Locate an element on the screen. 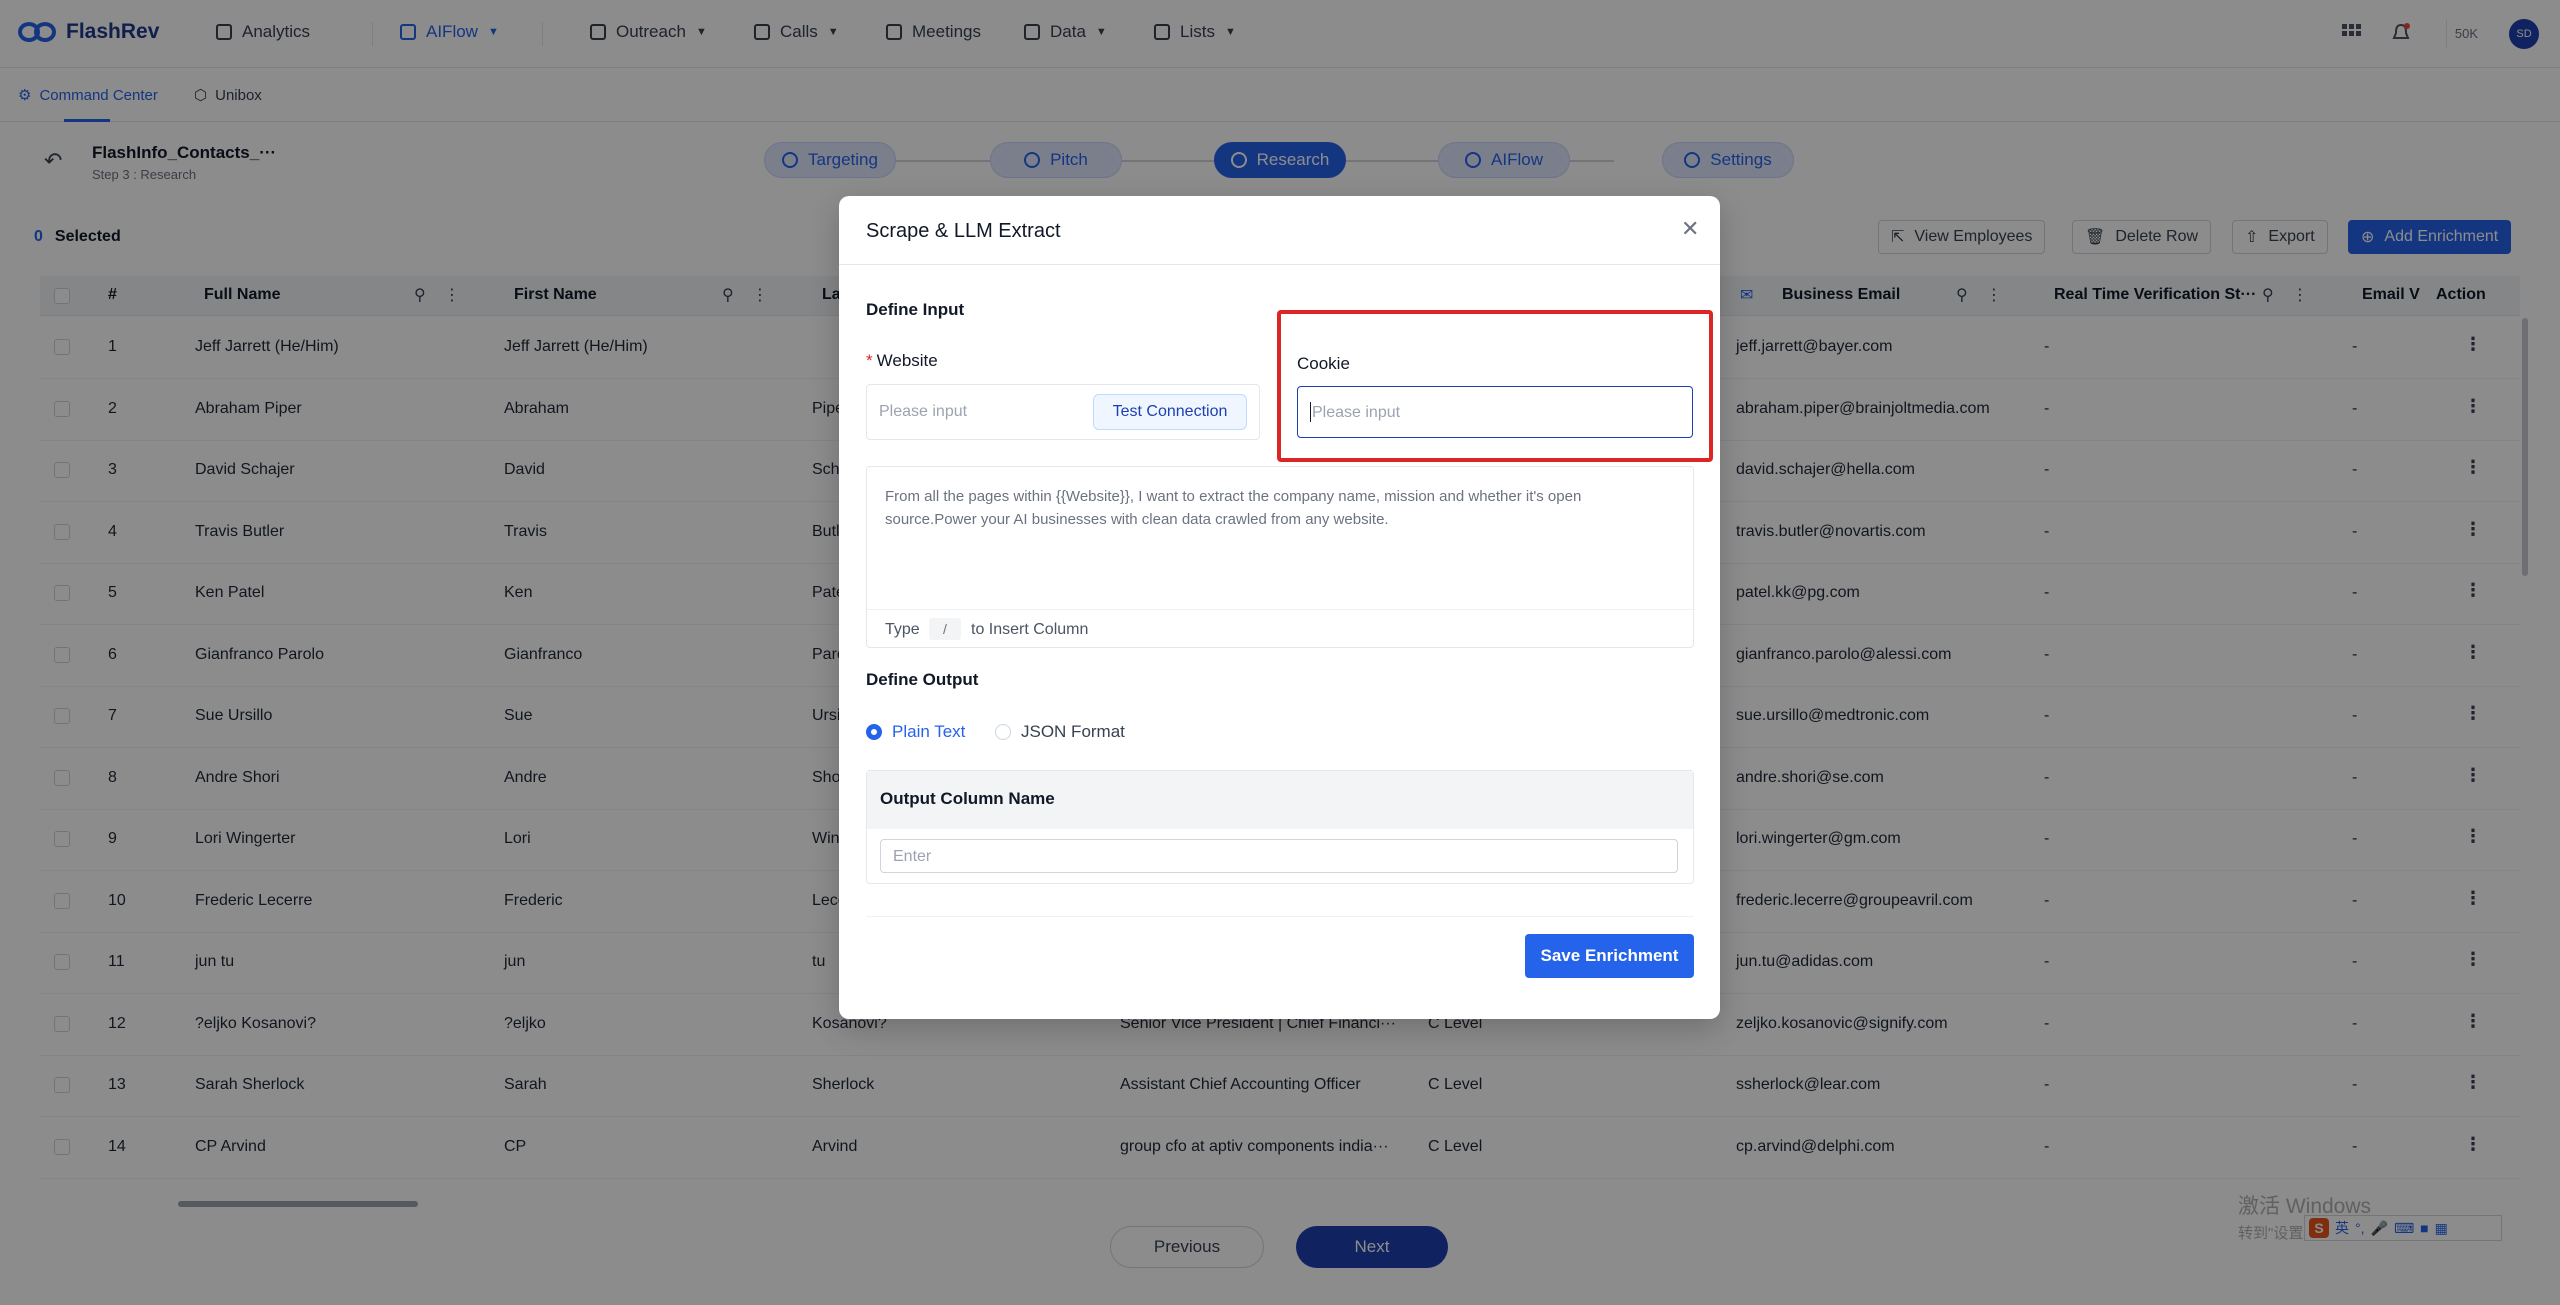 The image size is (2560, 1305). website-input: Please input is located at coordinates (923, 412).